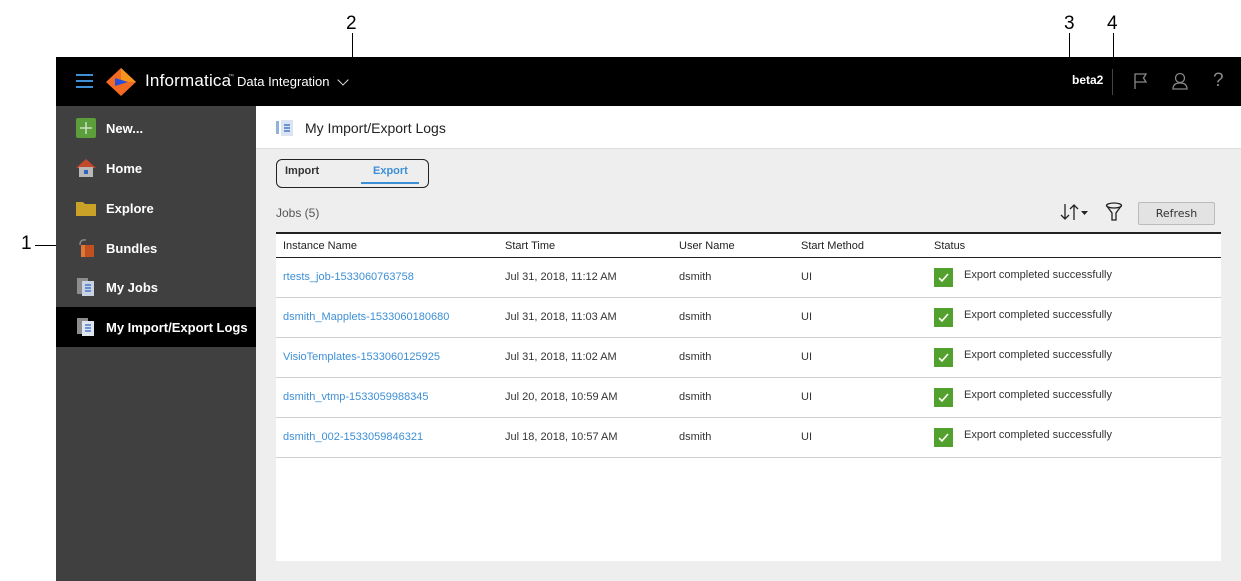 The height and width of the screenshot is (581, 1241). What do you see at coordinates (352, 173) in the screenshot?
I see `tab-bar: Import Export` at bounding box center [352, 173].